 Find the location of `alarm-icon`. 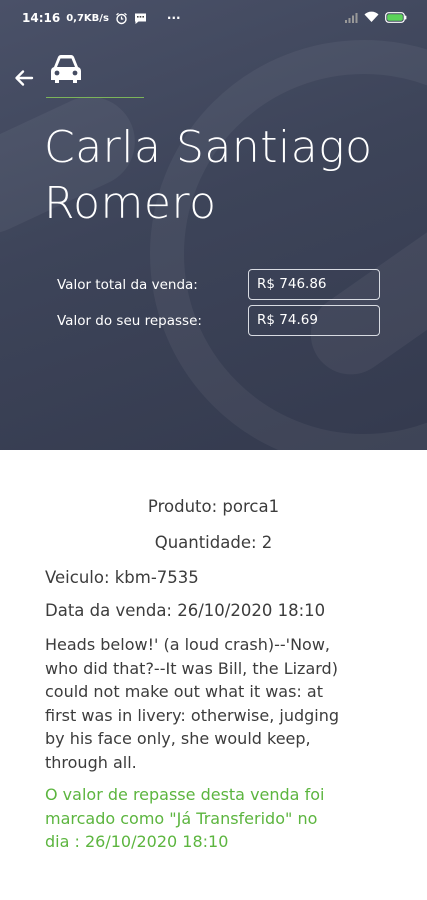

alarm-icon is located at coordinates (121, 18).